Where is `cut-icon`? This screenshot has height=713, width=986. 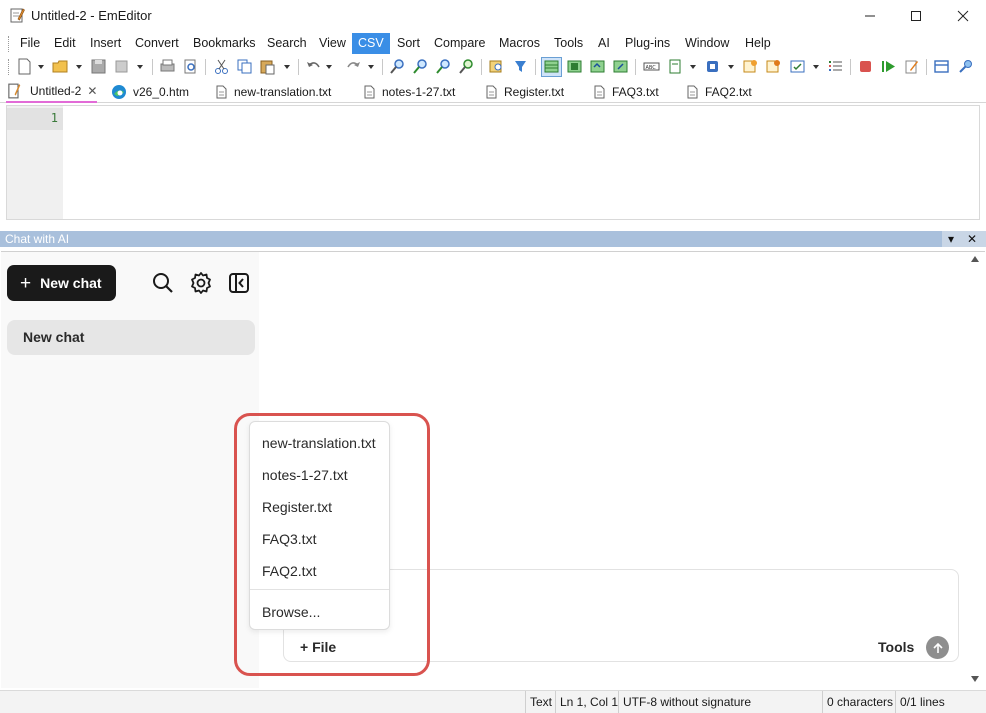 cut-icon is located at coordinates (221, 66).